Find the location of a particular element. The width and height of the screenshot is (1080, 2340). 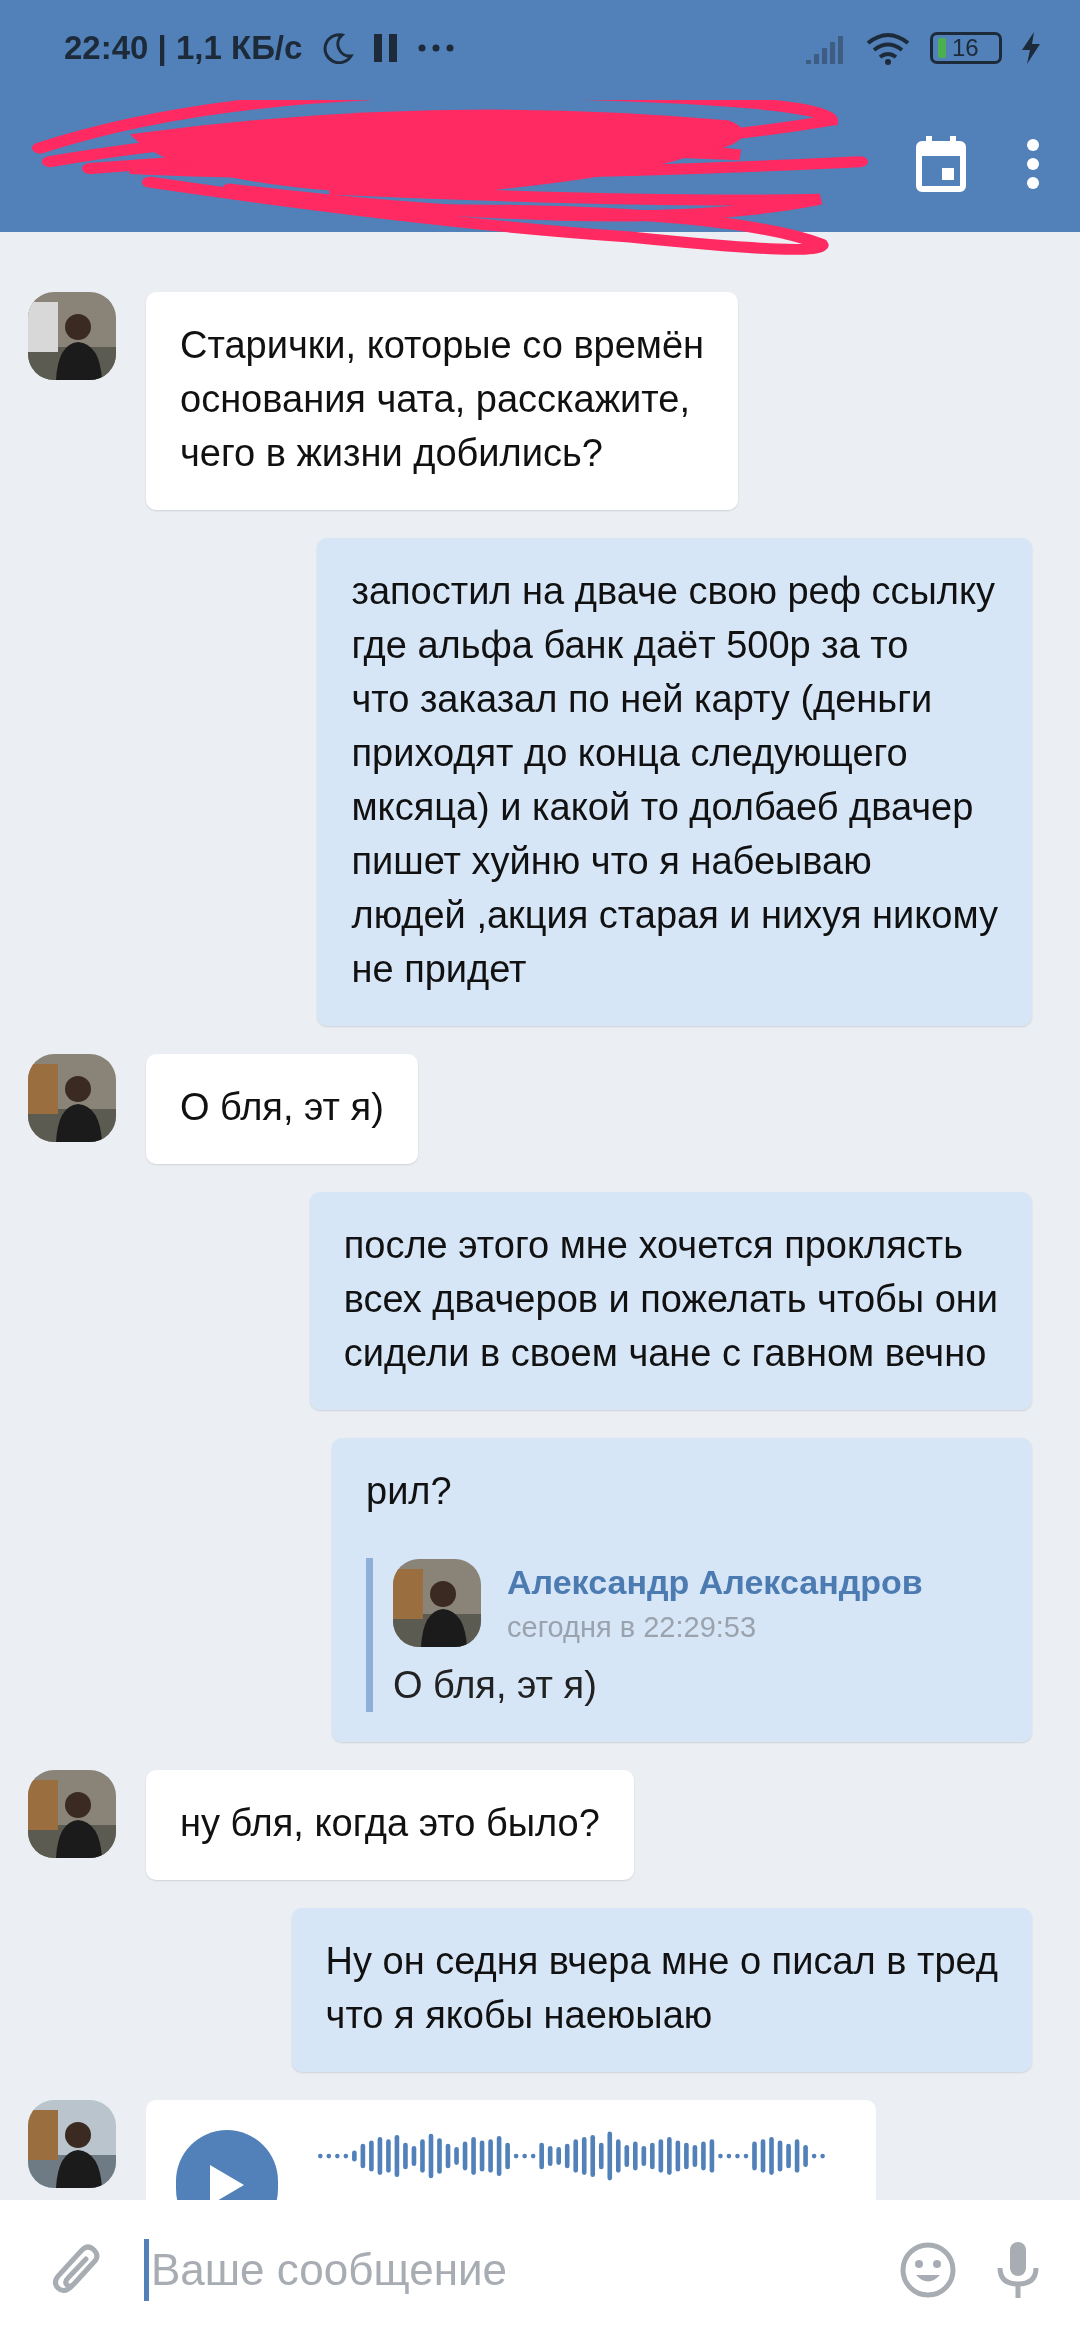

message-text: запостил на дваче свою реф ссылку где альфа банк даёт 500р за то что заказал по ней карту (деньги приходят до конца следующего мксяца) и какой то долбаеб двачер пишет хуйню что я набеываю людей ,акция старая и нихуя никому не придет is located at coordinates (674, 780).